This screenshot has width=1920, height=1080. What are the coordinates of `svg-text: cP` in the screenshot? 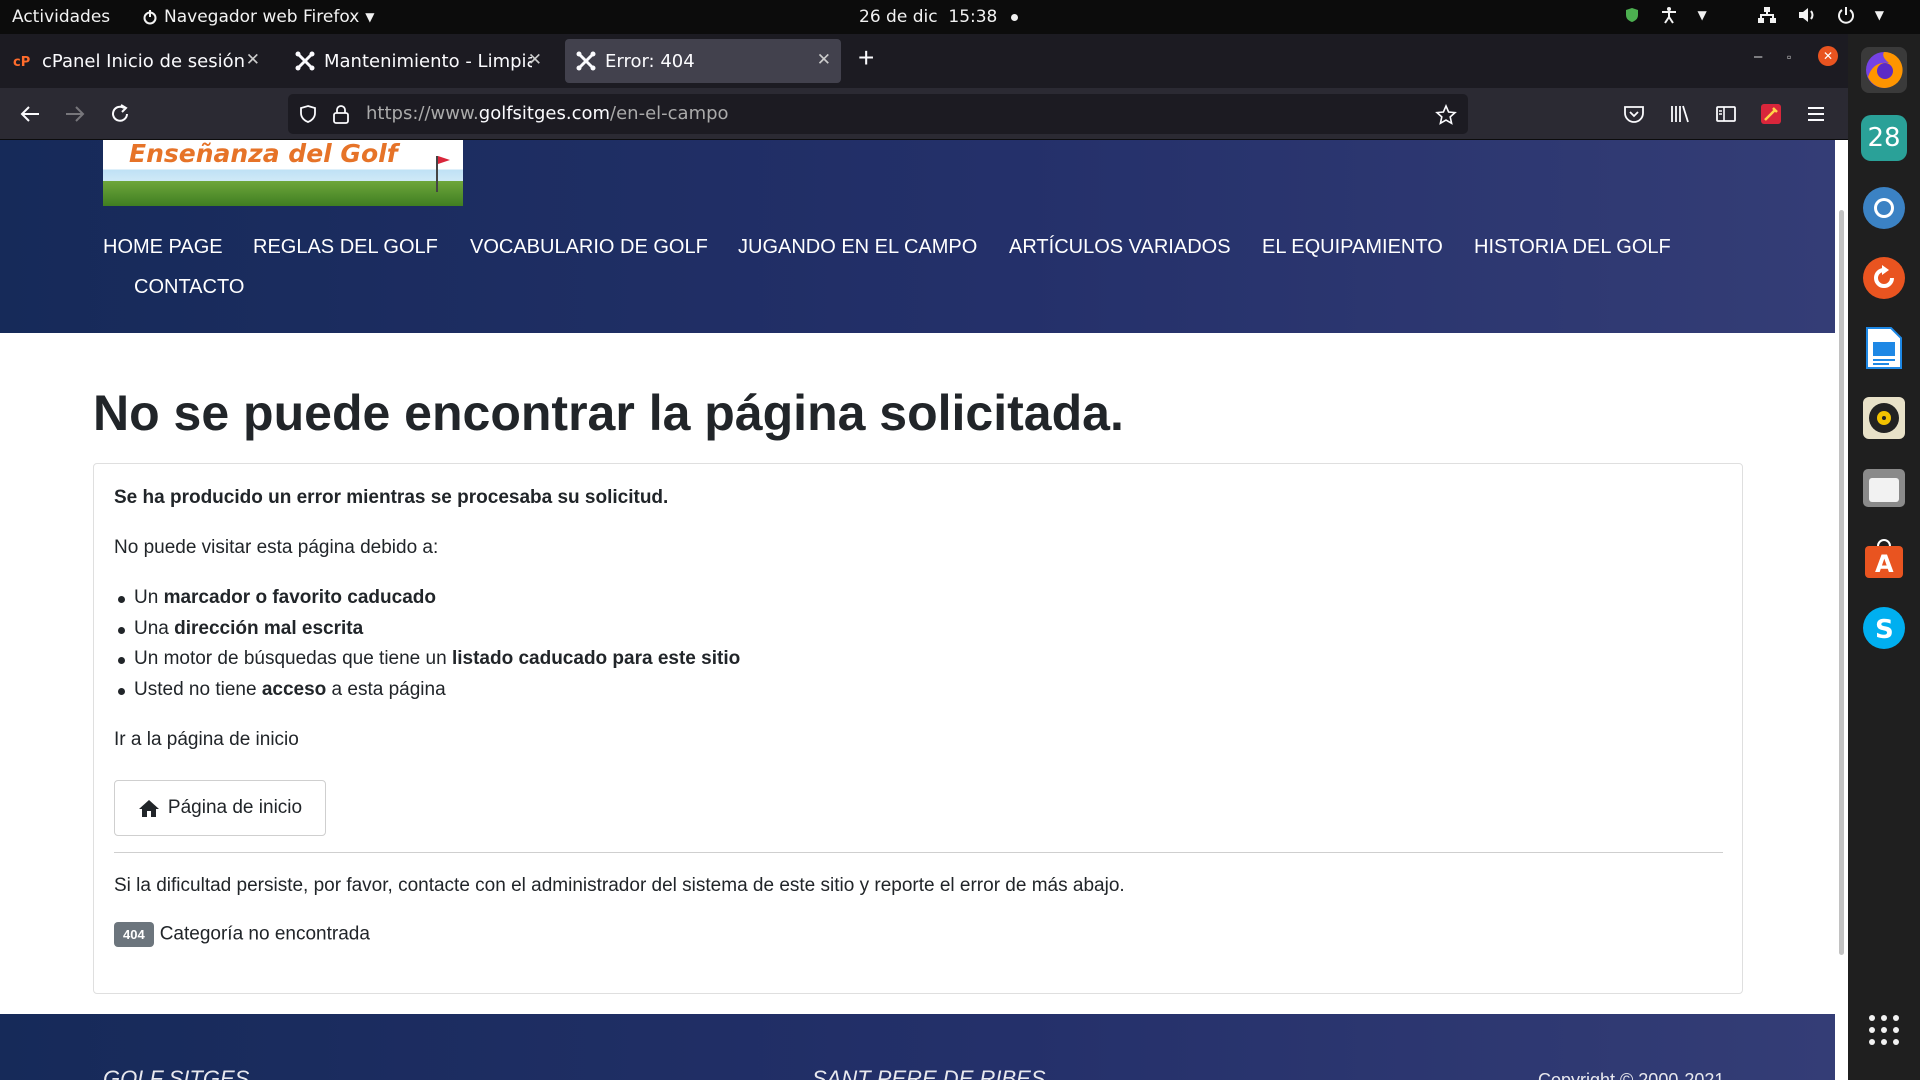 It's located at (21, 61).